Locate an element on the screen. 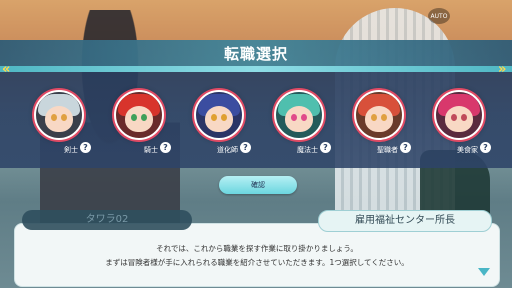  job-card-knight: 騎士 ? is located at coordinates (139, 125).